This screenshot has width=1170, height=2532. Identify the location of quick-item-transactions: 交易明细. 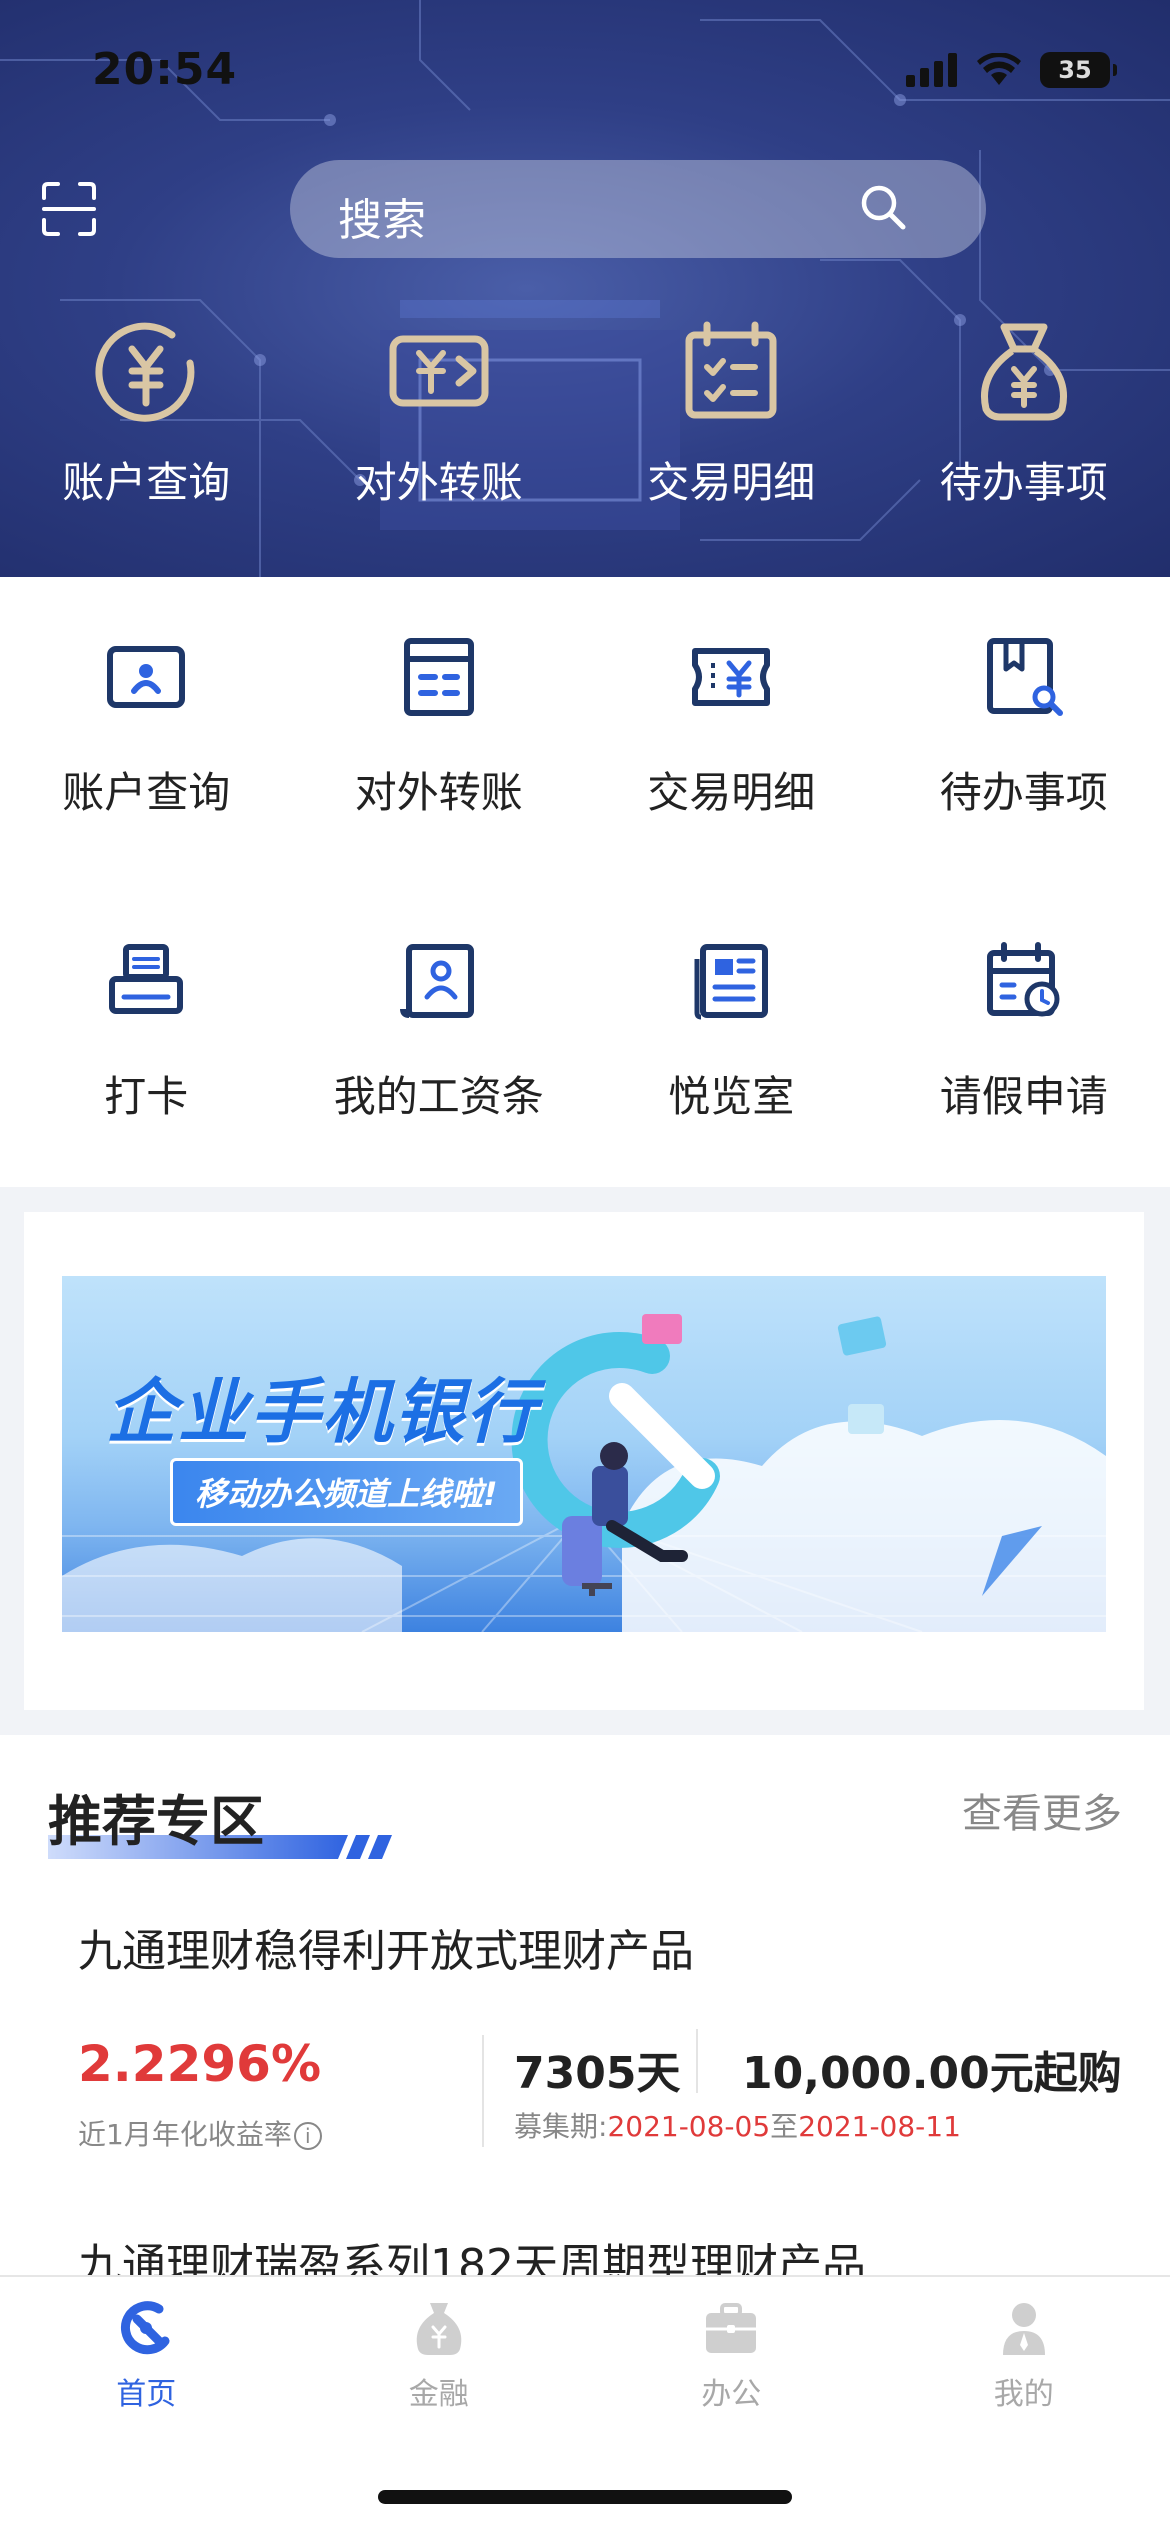
(731, 727).